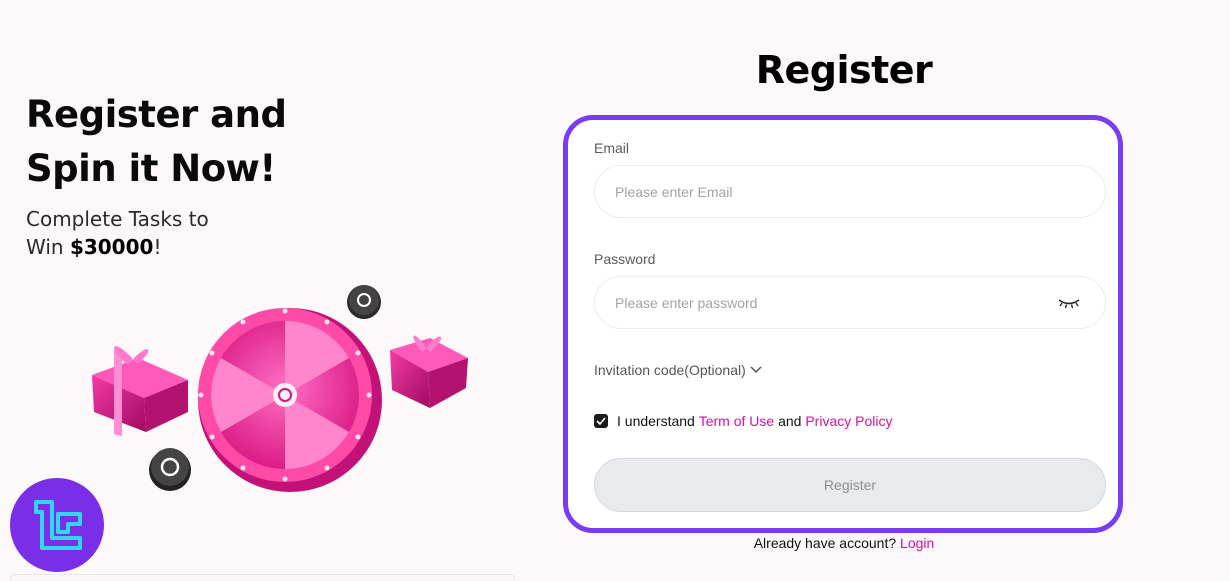  I want to click on invitation-code-toggle: Invitation code(Optional), so click(678, 370).